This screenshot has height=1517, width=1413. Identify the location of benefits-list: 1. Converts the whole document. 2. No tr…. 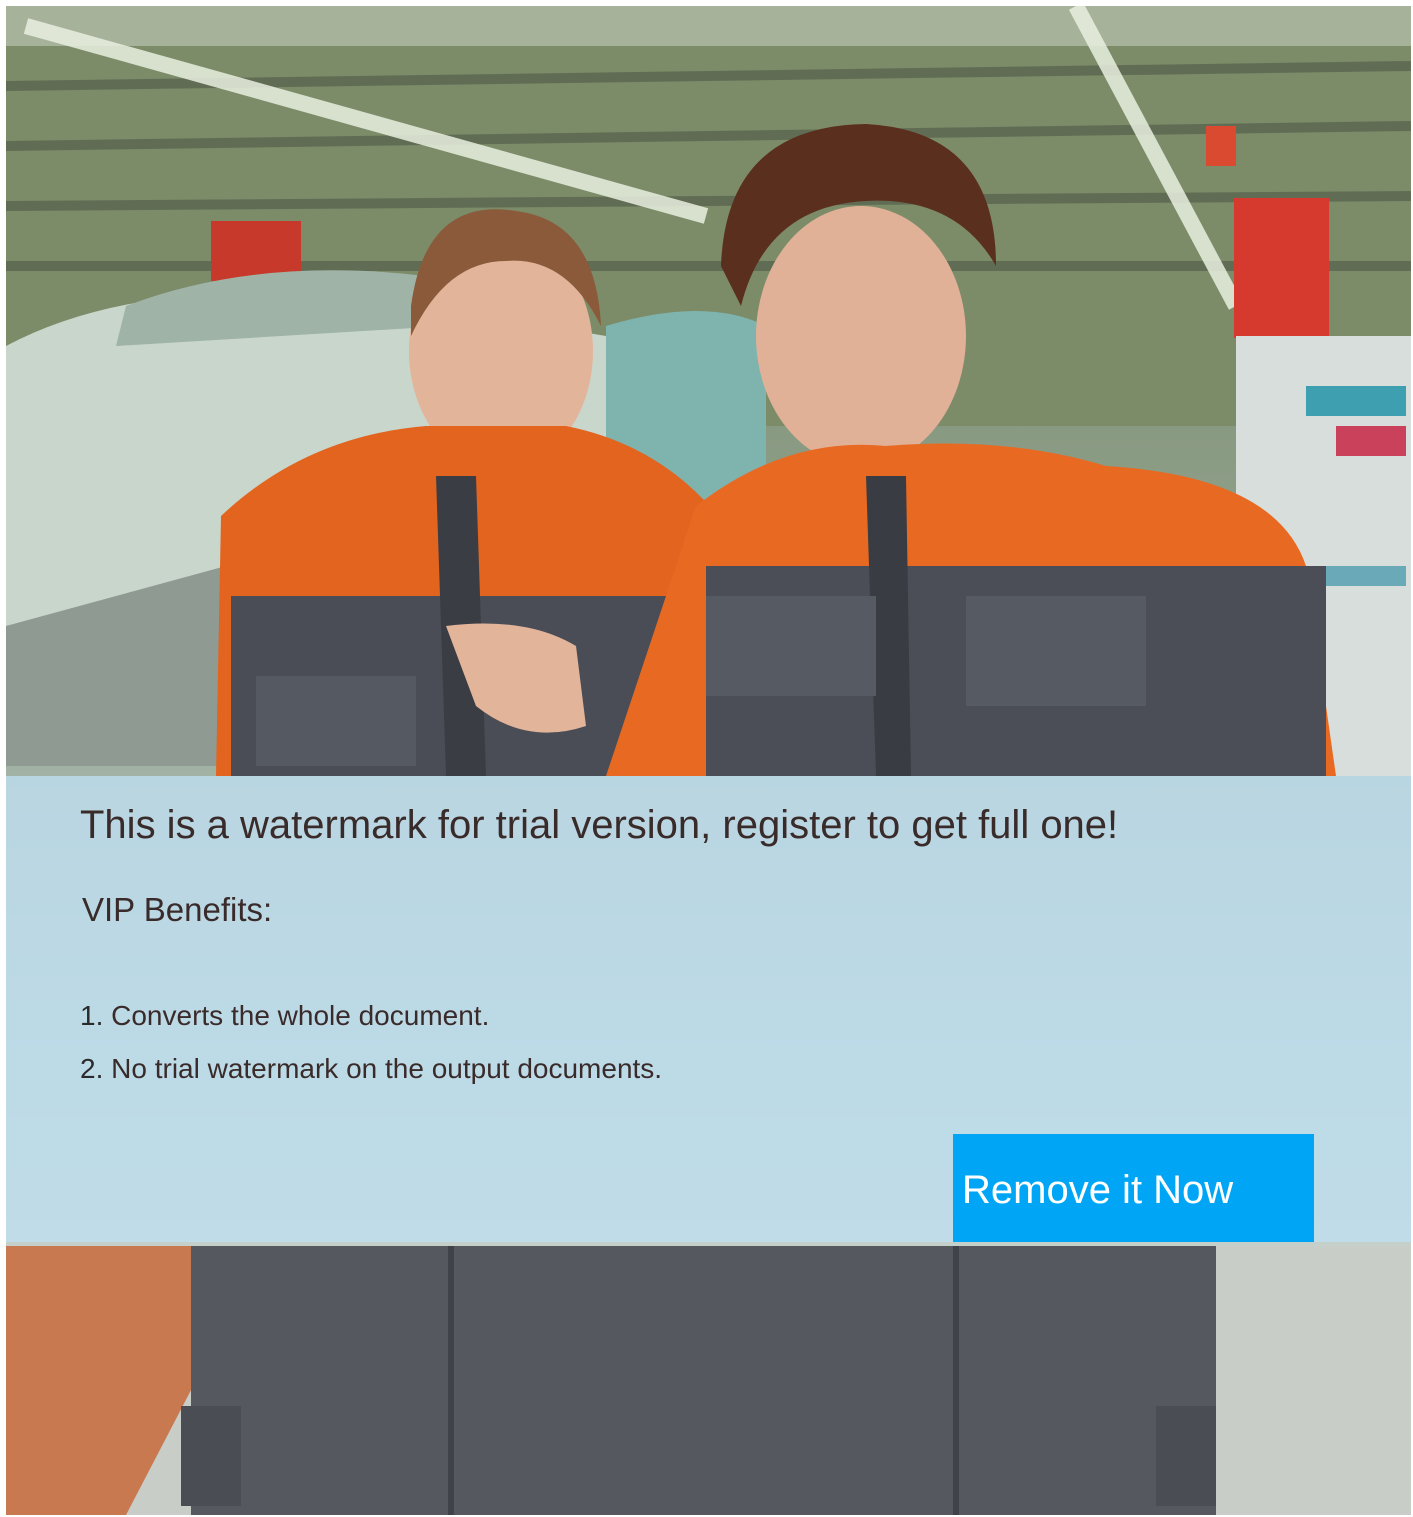
(371, 1053).